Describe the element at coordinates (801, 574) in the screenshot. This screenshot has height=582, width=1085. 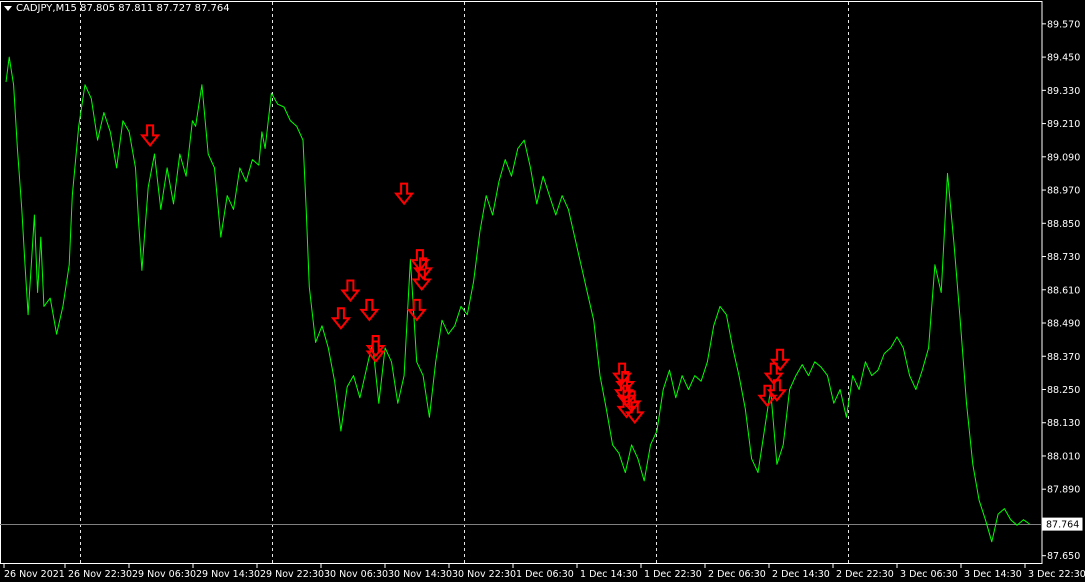
I see `x-tick-label: 2 Dec 14:30` at that location.